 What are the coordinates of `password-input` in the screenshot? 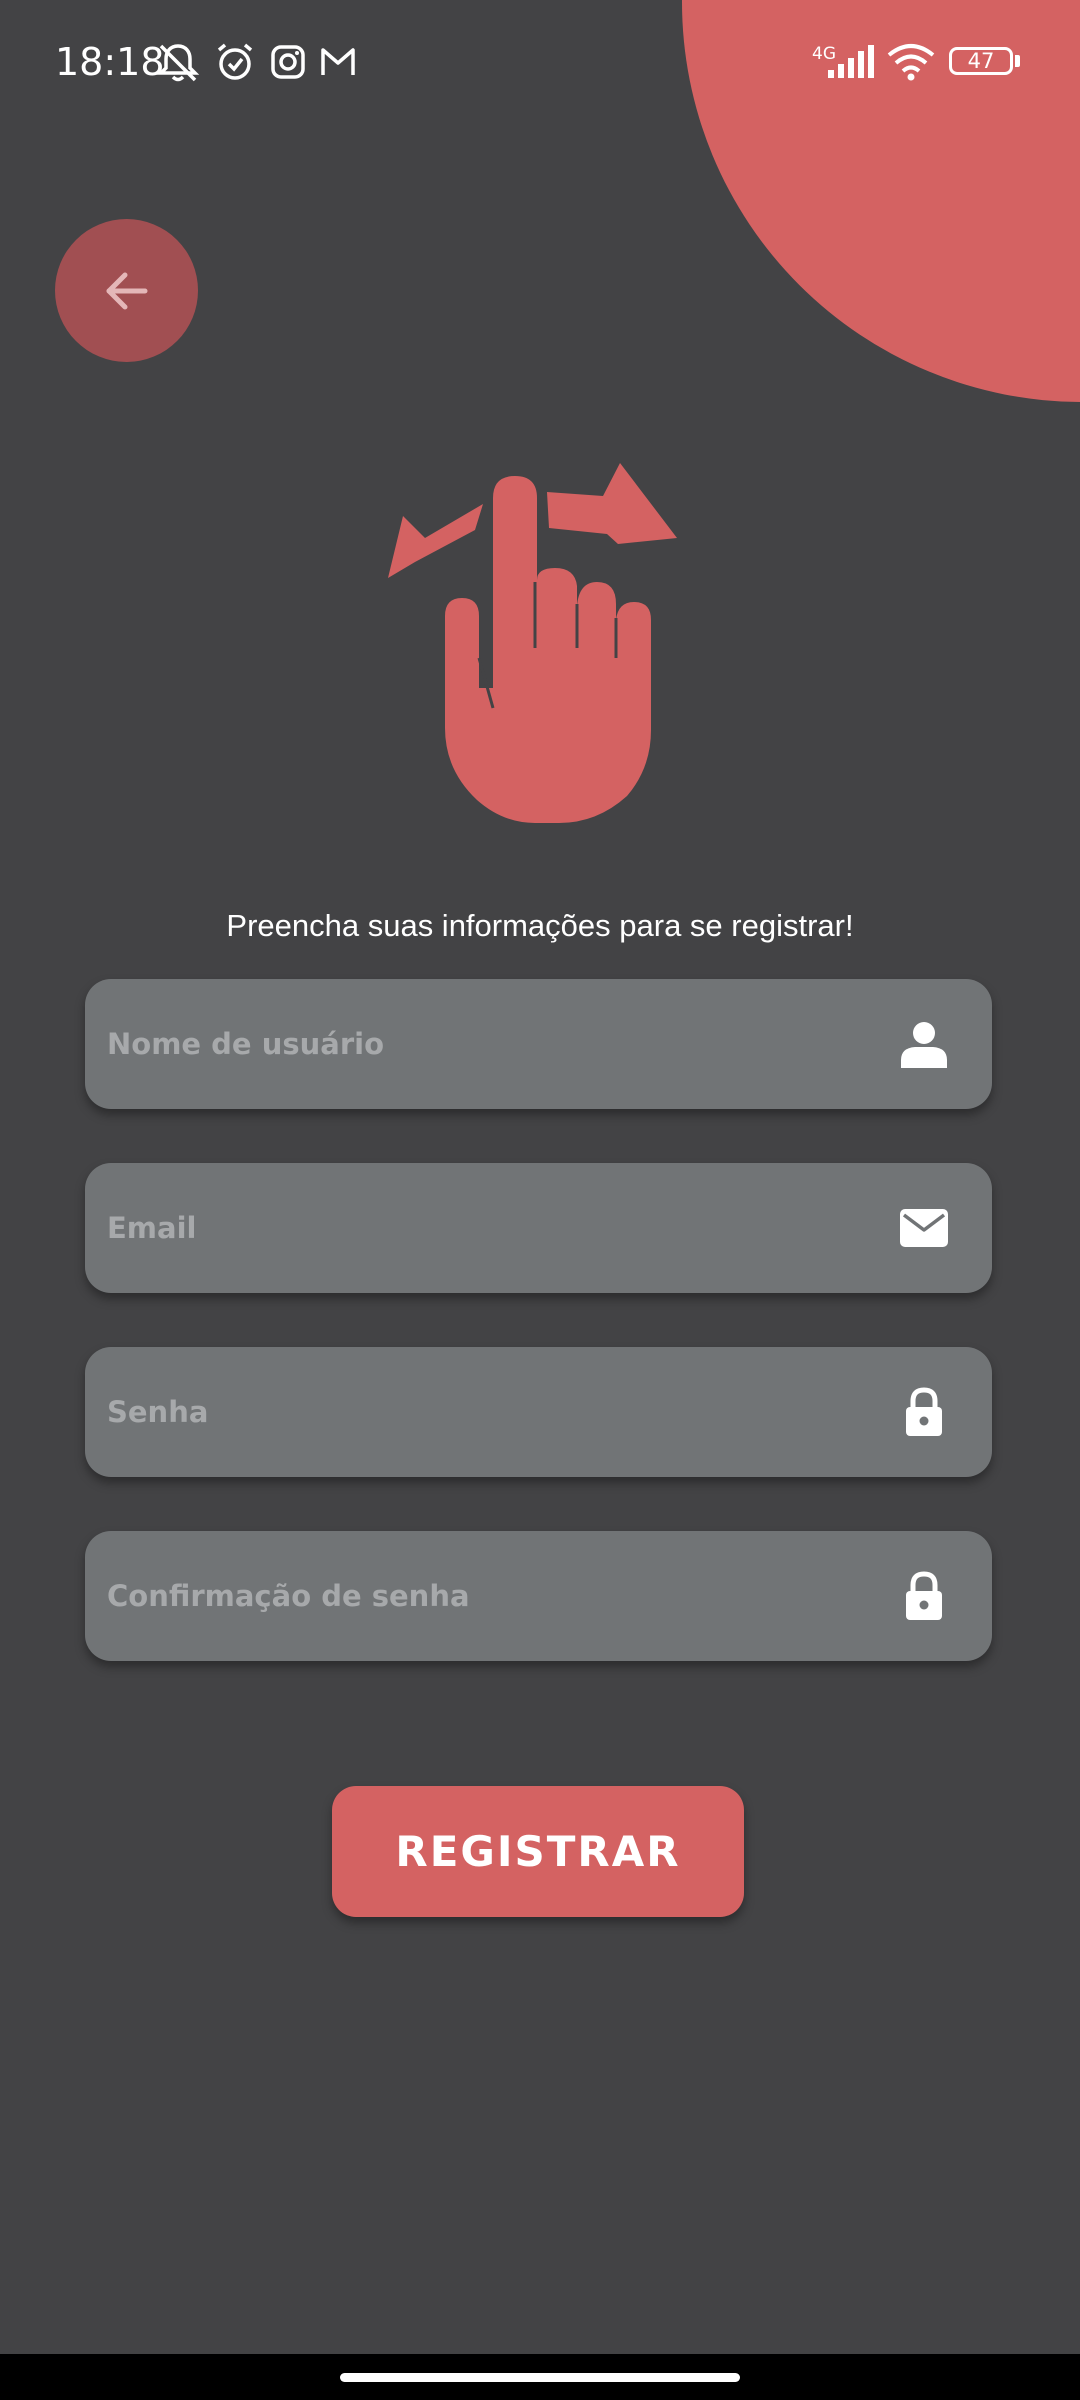 It's located at (497, 1412).